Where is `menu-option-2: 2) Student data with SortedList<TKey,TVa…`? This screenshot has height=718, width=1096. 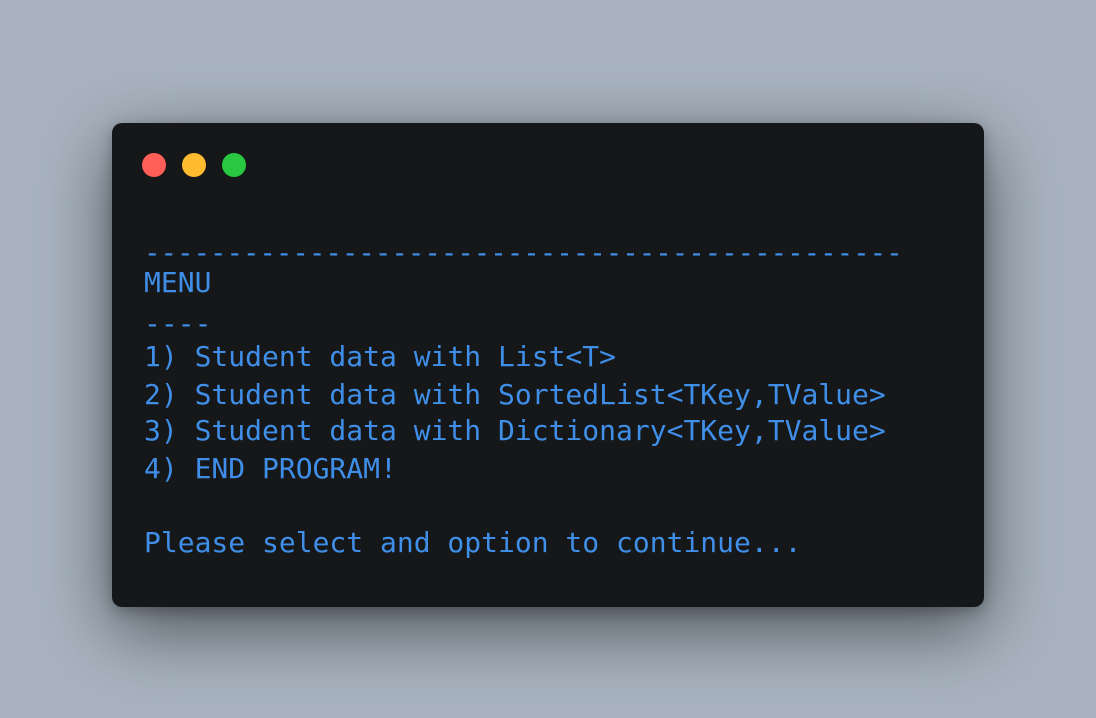
menu-option-2: 2) Student data with SortedList<TKey,TVa… is located at coordinates (515, 394).